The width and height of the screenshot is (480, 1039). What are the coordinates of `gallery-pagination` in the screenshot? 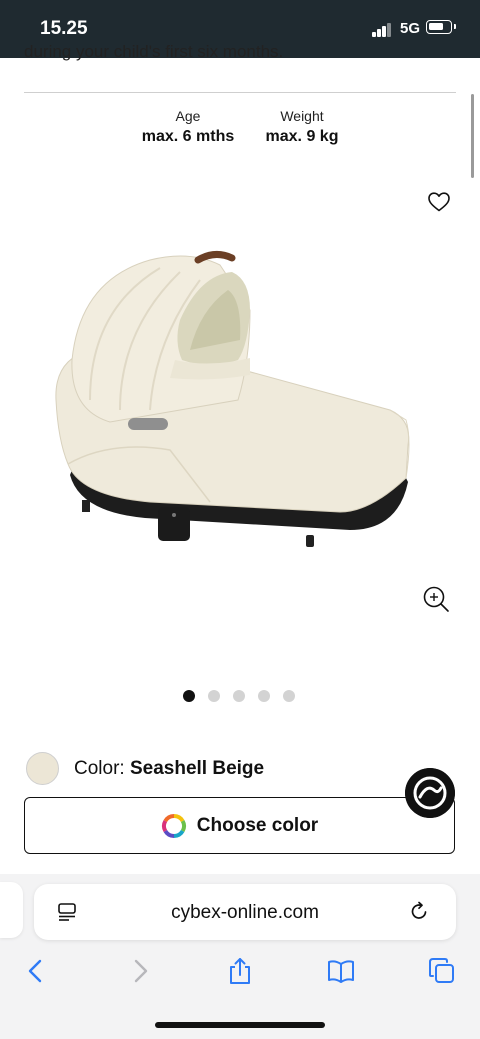 It's located at (239, 696).